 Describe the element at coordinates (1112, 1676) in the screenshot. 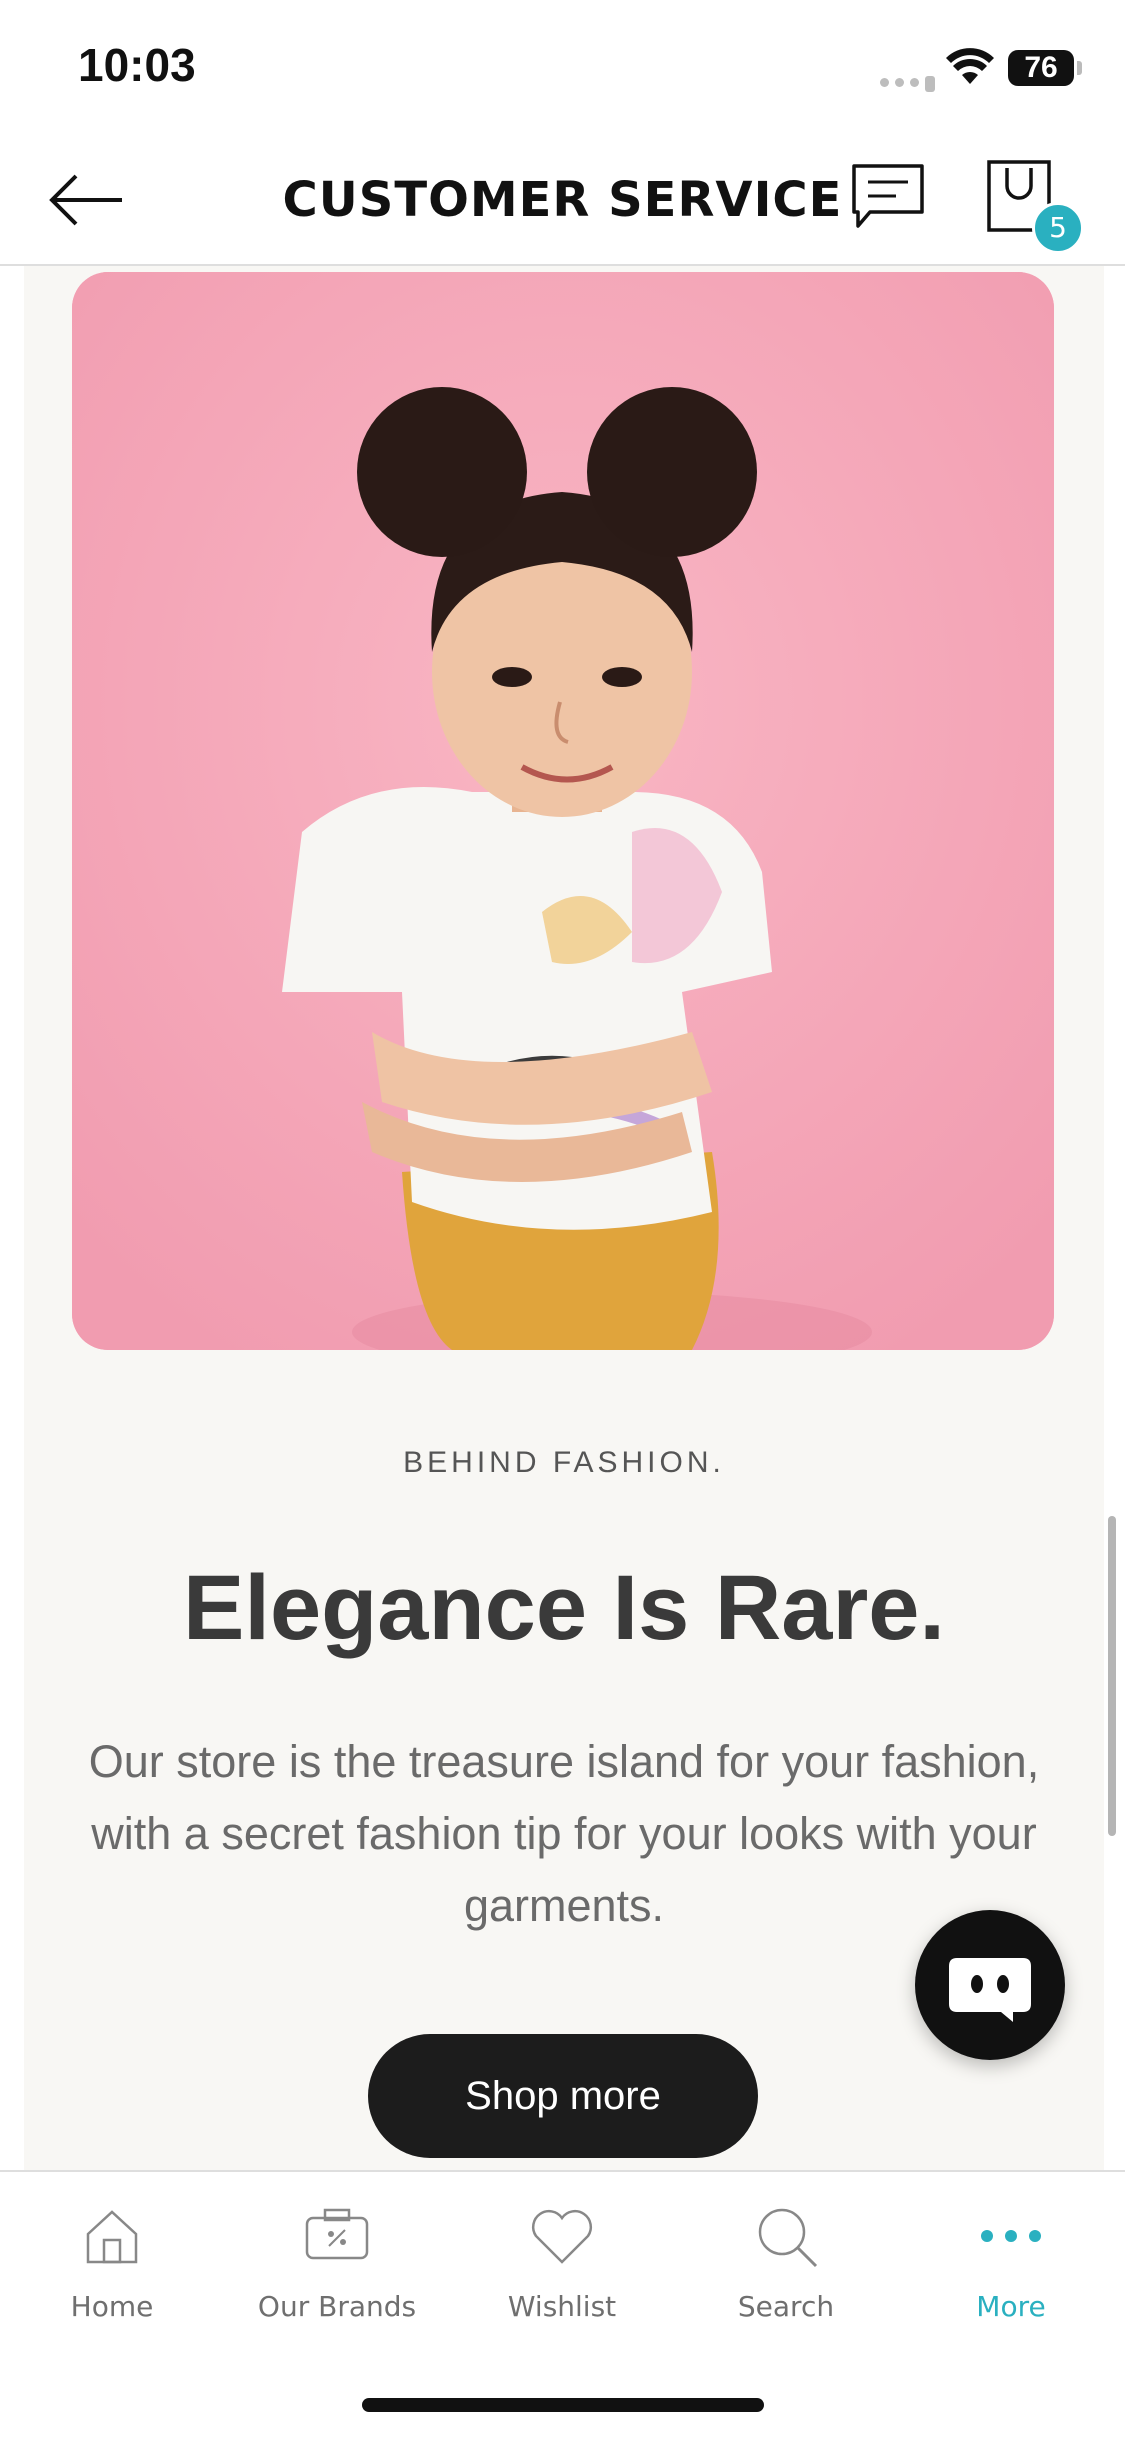

I see `scrollbar` at that location.